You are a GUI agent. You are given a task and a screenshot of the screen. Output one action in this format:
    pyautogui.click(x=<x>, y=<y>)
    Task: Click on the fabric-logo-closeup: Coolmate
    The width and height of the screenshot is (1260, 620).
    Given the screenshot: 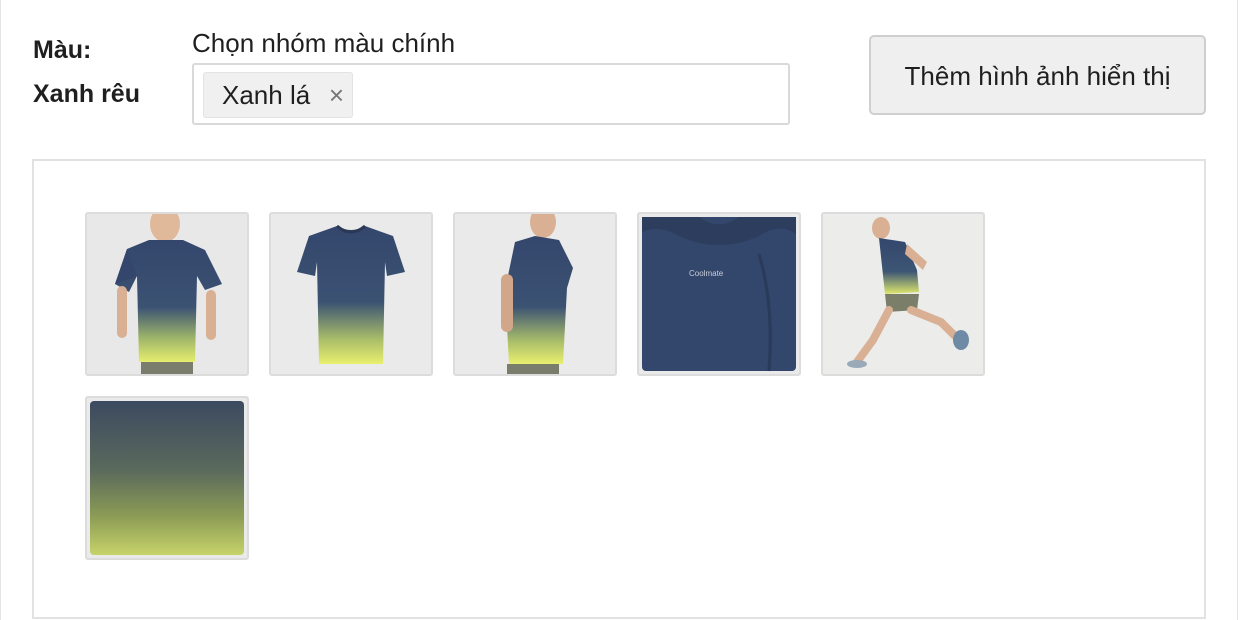 What is the action you would take?
    pyautogui.click(x=719, y=294)
    